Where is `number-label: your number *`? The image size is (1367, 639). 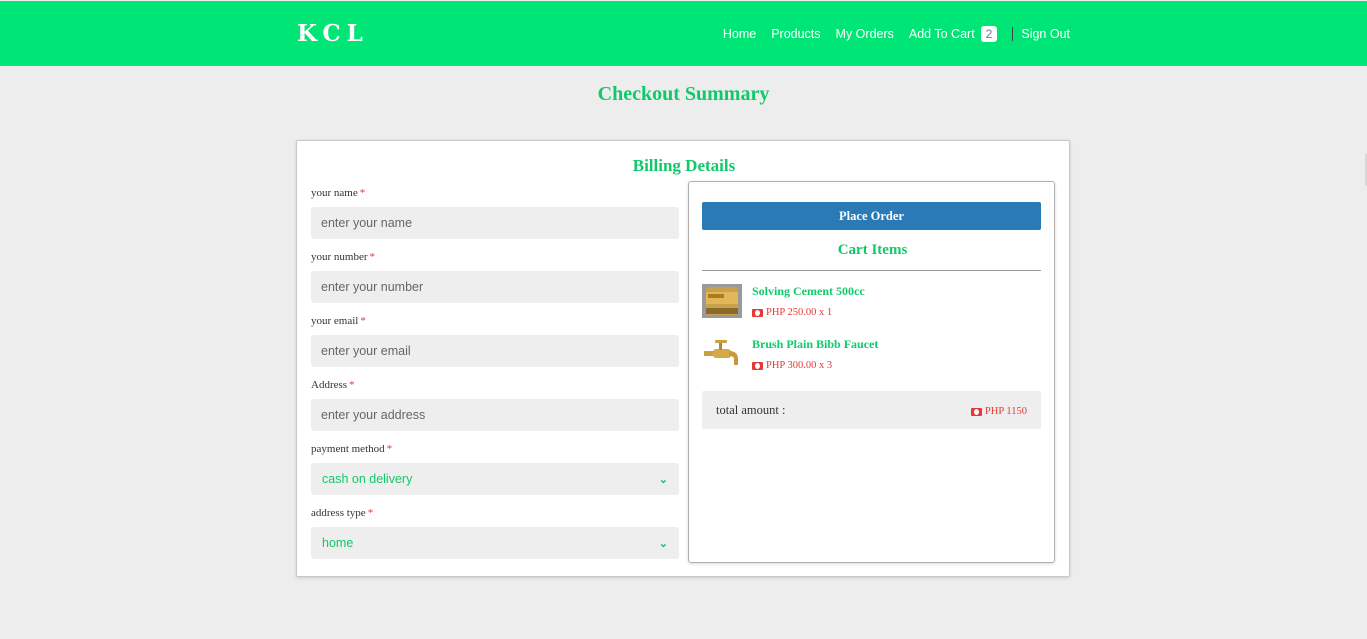 number-label: your number * is located at coordinates (495, 258).